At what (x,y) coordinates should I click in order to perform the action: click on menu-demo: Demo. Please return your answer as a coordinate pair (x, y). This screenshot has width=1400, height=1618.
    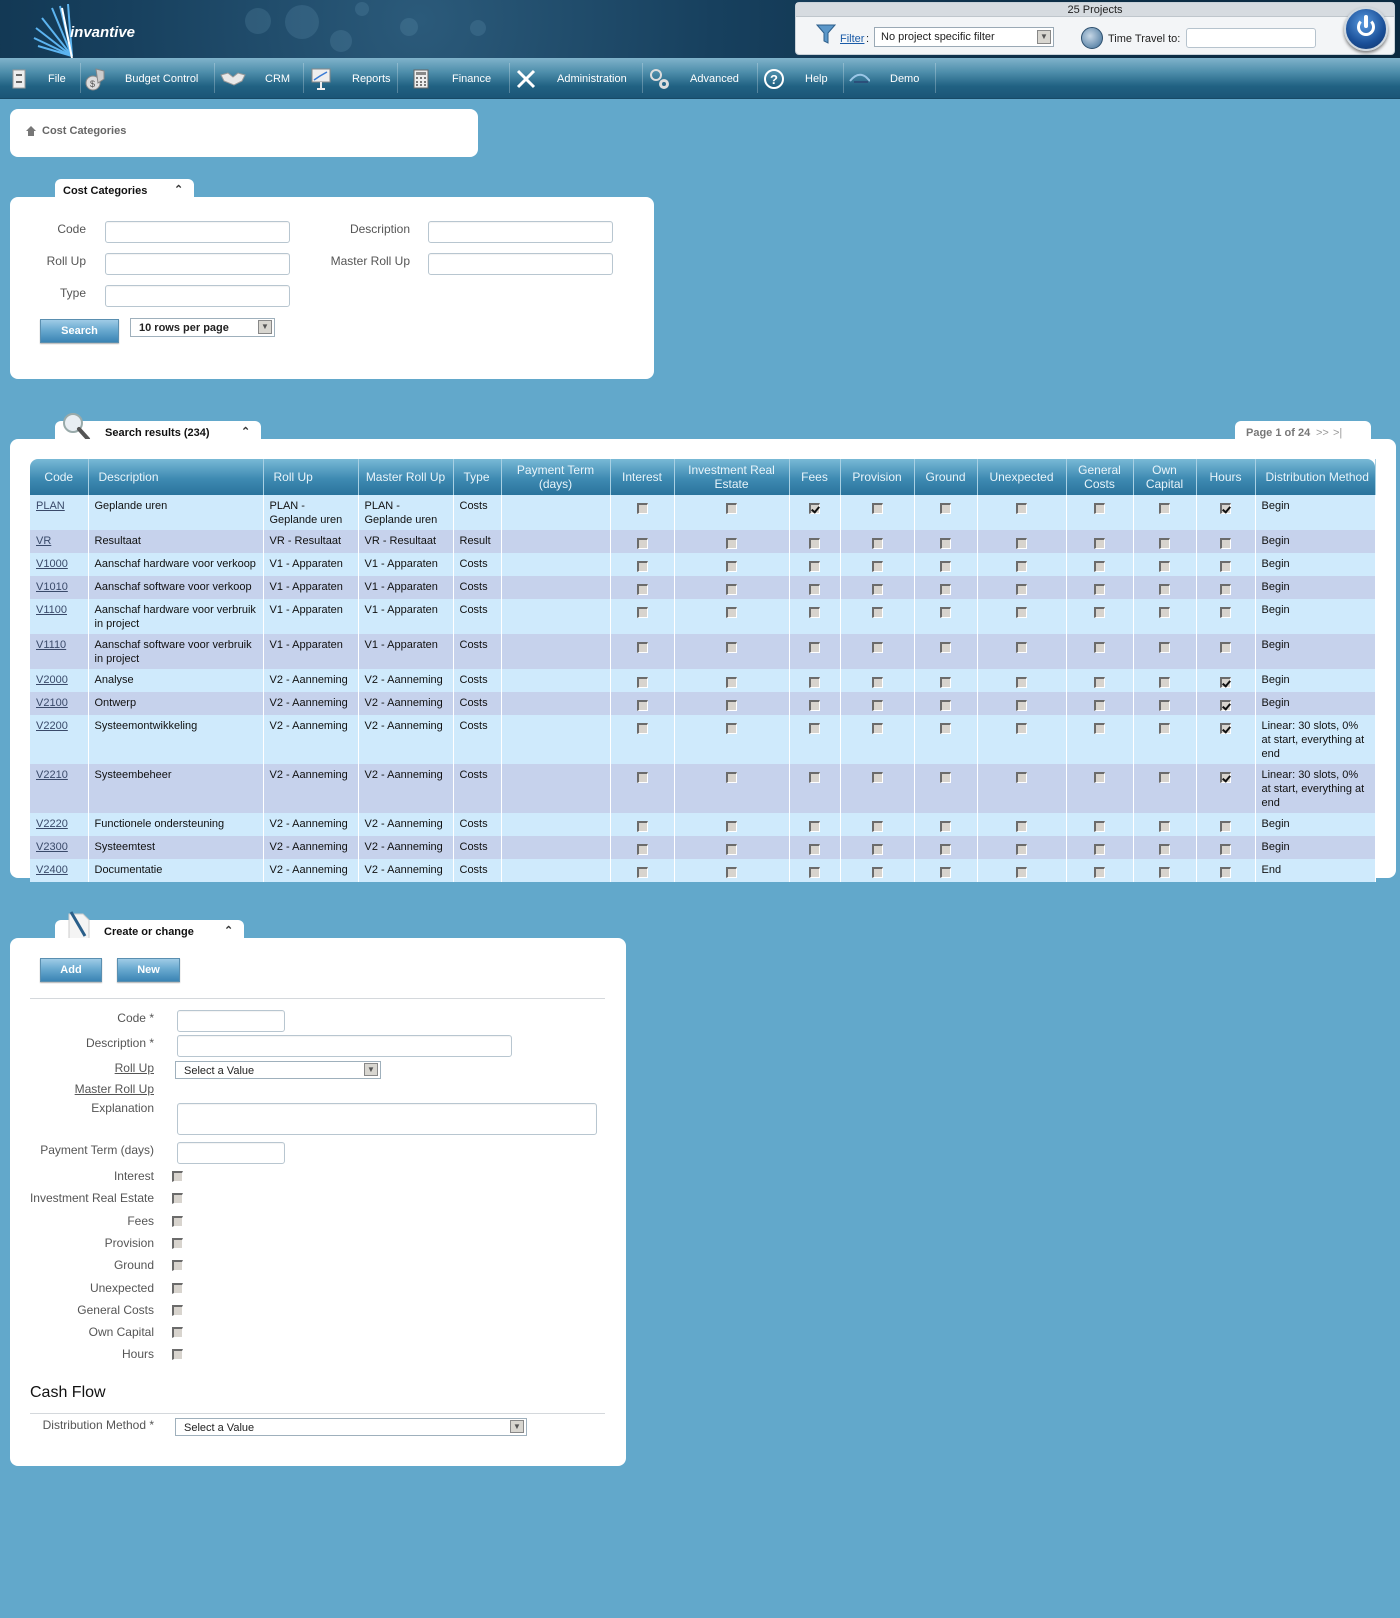
    Looking at the image, I should click on (883, 78).